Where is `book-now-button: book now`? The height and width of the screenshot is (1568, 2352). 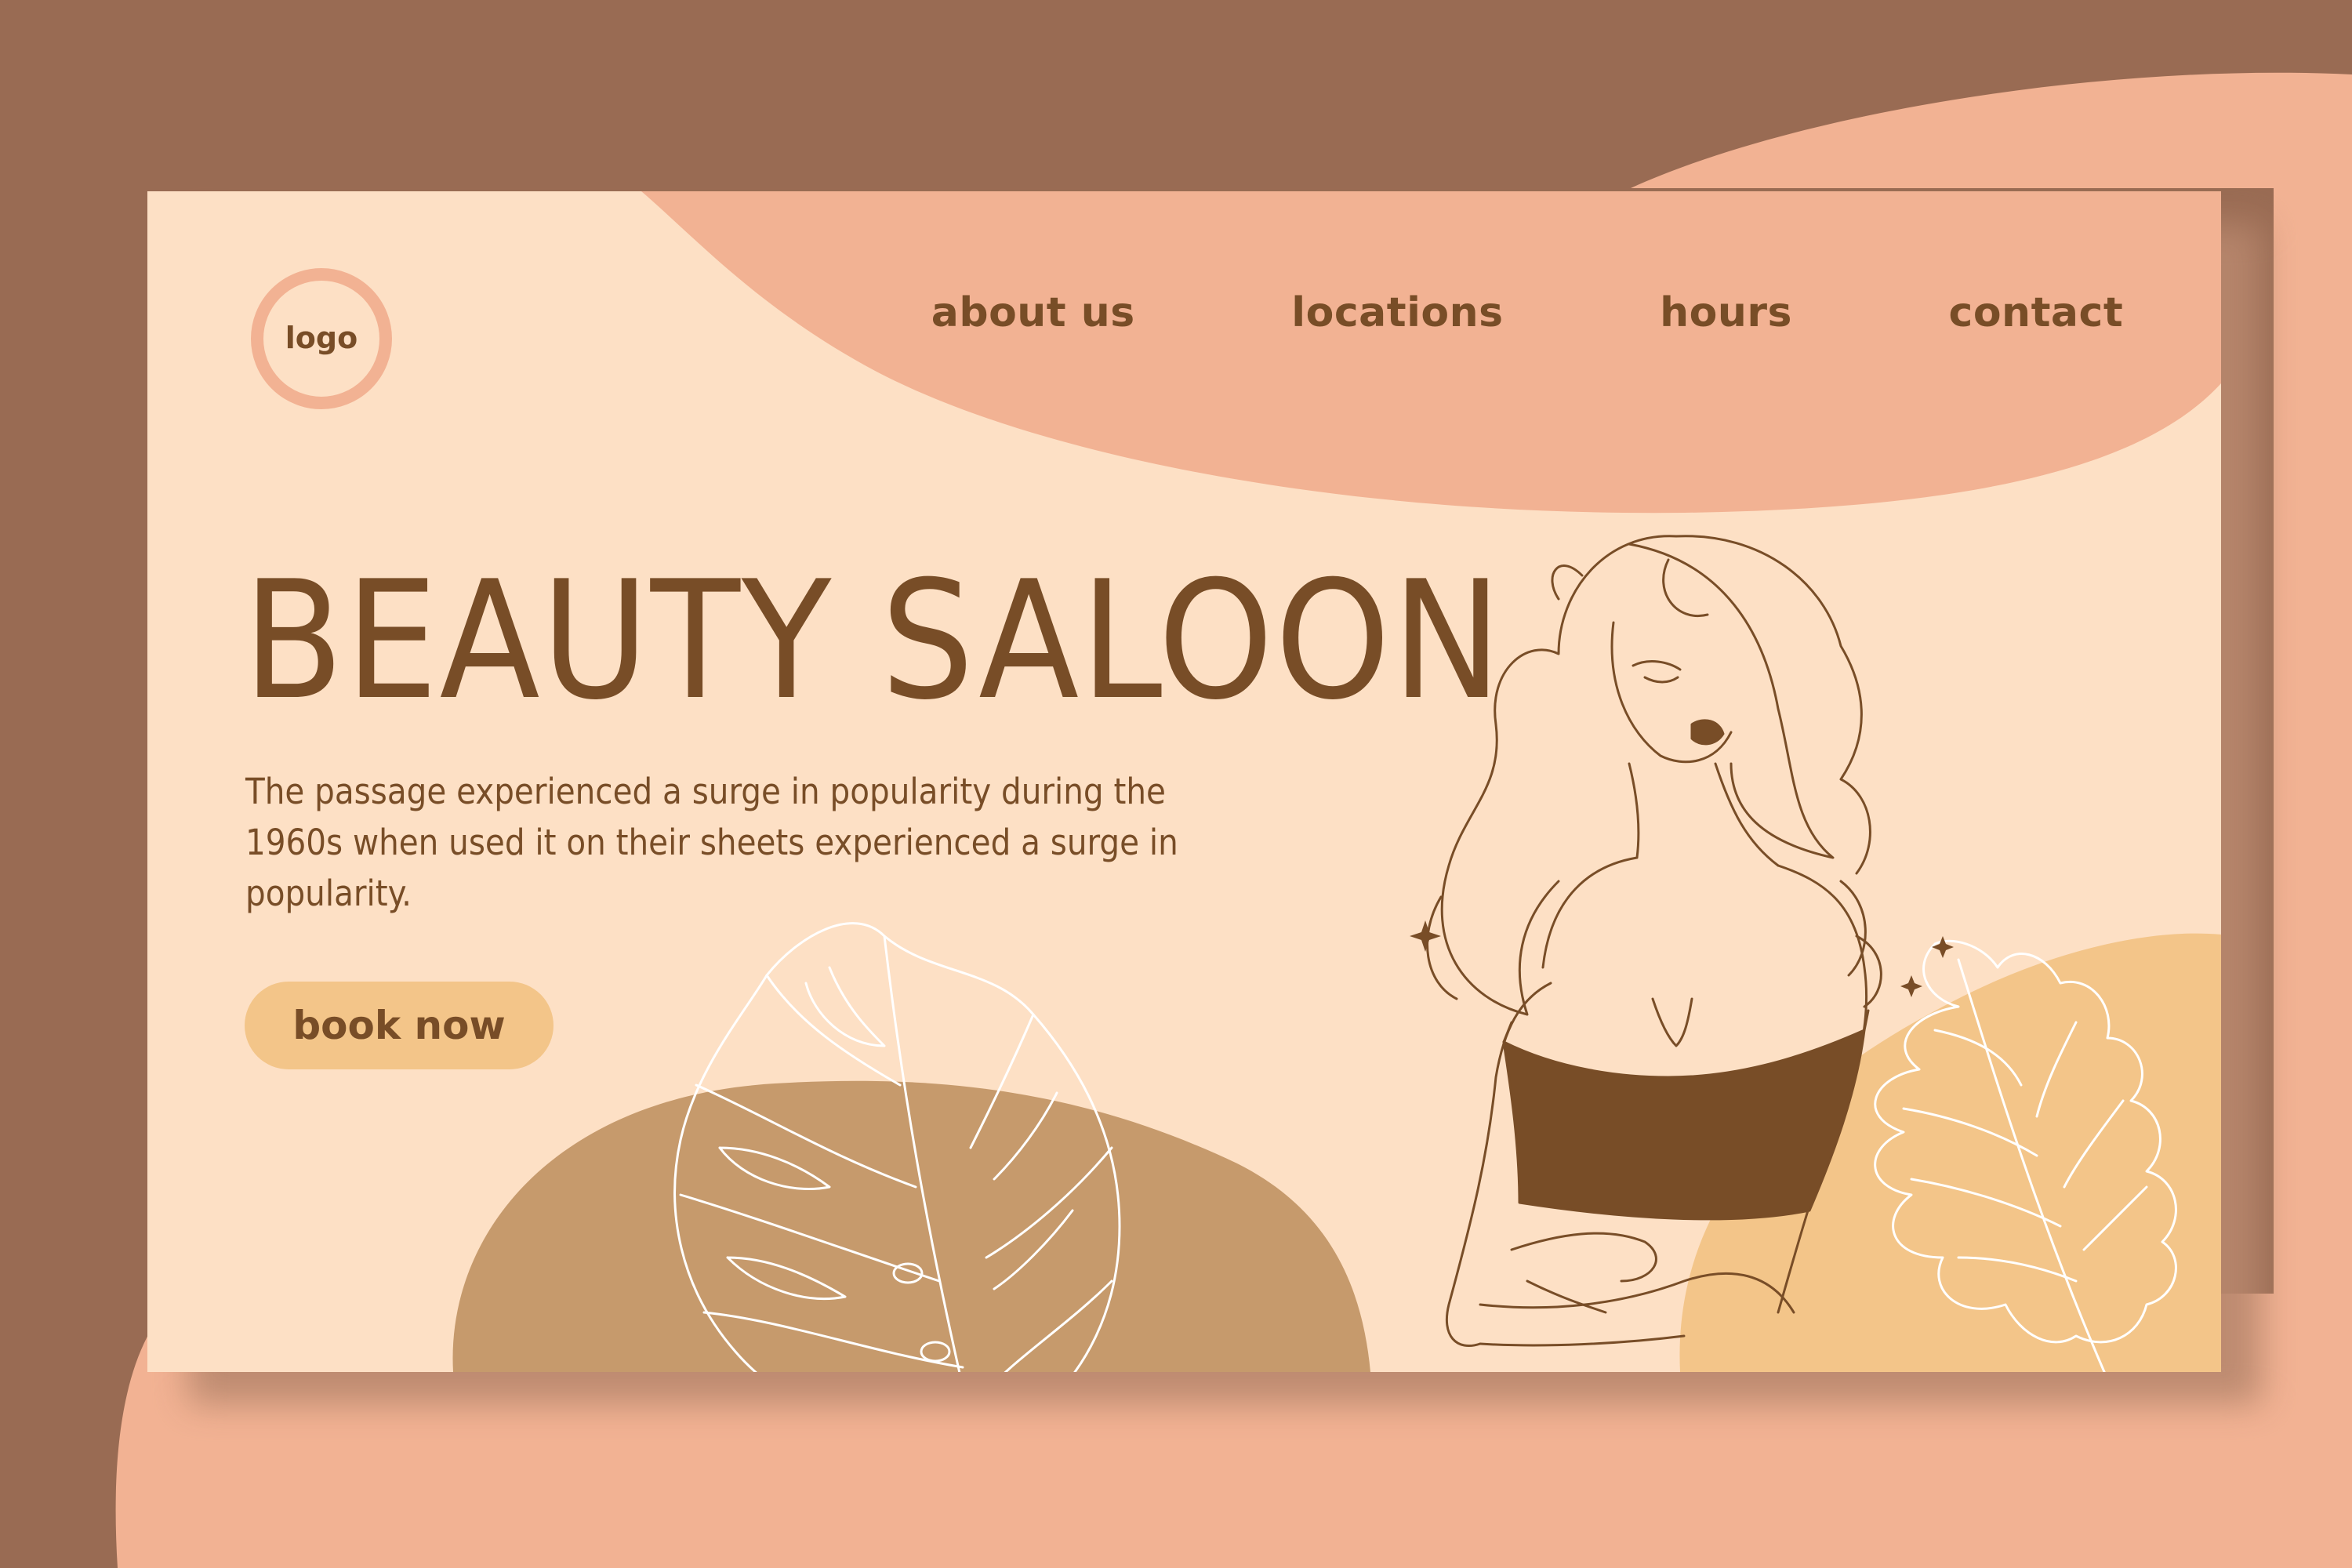 book-now-button: book now is located at coordinates (399, 1025).